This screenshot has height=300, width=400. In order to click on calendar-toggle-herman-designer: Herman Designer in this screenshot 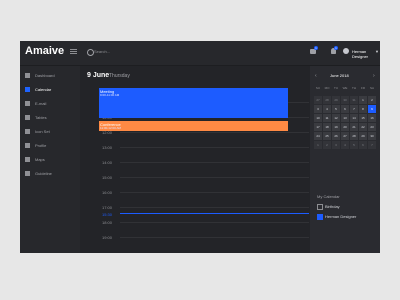, I will do `click(347, 217)`.